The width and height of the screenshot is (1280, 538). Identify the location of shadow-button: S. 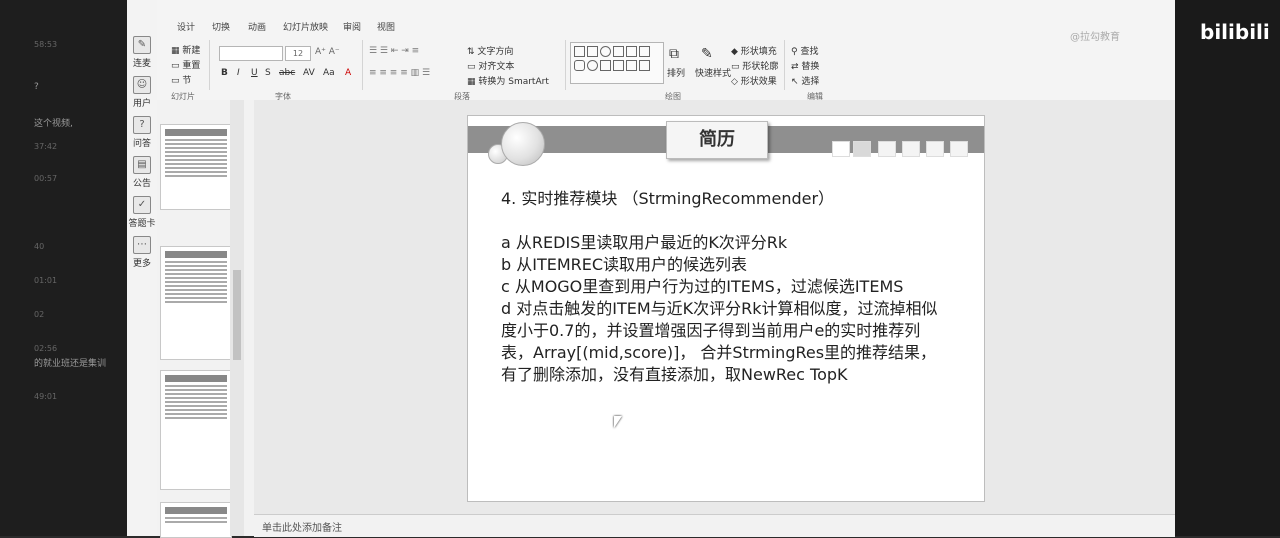
(268, 73).